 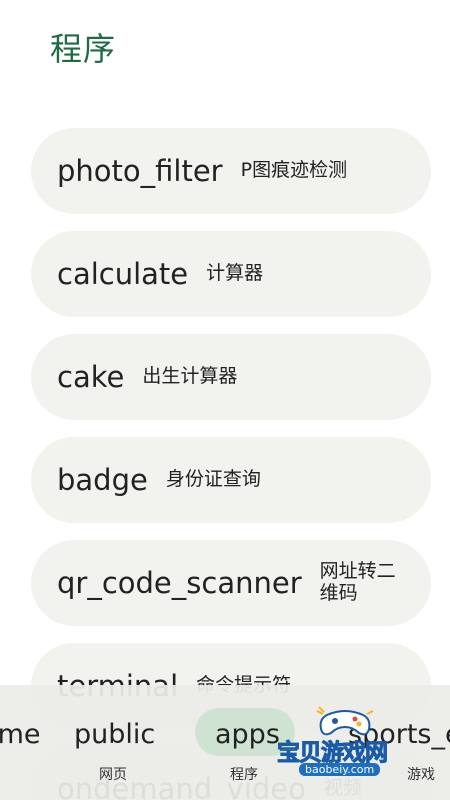 I want to click on nav-sub-label: 网页, so click(x=113, y=775).